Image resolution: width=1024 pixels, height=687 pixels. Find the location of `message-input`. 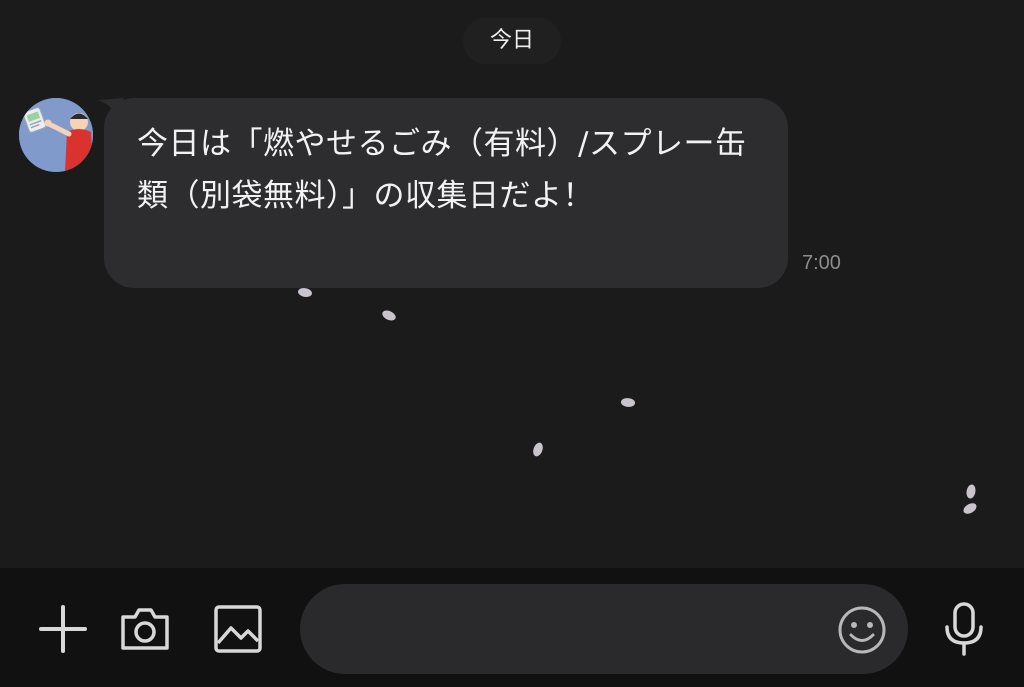

message-input is located at coordinates (604, 629).